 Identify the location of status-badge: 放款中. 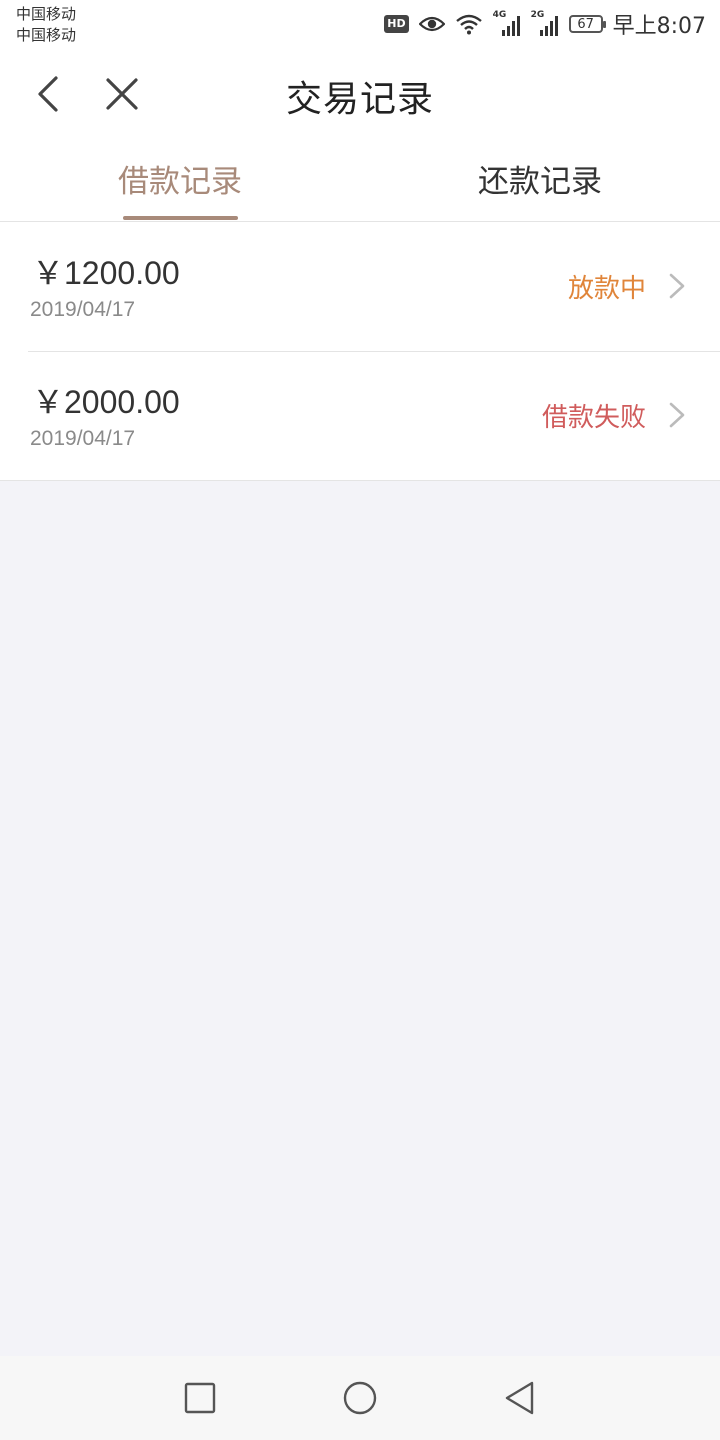
(606, 289).